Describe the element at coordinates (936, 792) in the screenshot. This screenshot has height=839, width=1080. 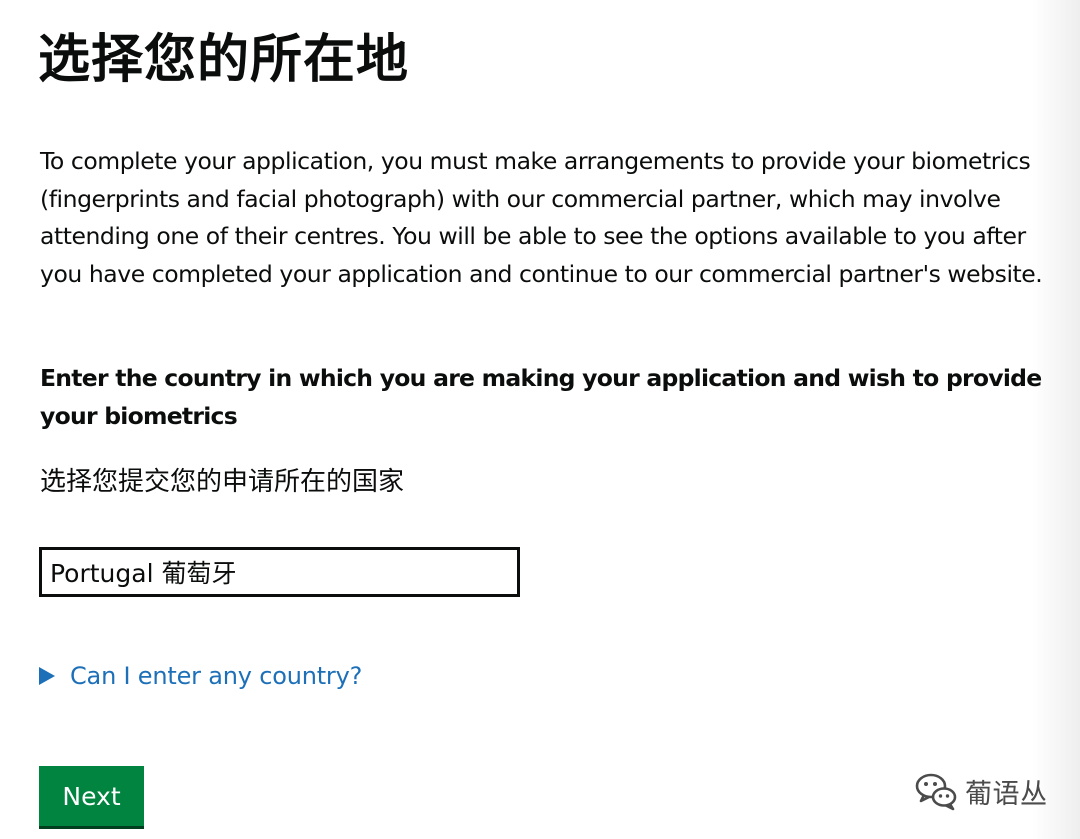
I see `wechat-icon` at that location.